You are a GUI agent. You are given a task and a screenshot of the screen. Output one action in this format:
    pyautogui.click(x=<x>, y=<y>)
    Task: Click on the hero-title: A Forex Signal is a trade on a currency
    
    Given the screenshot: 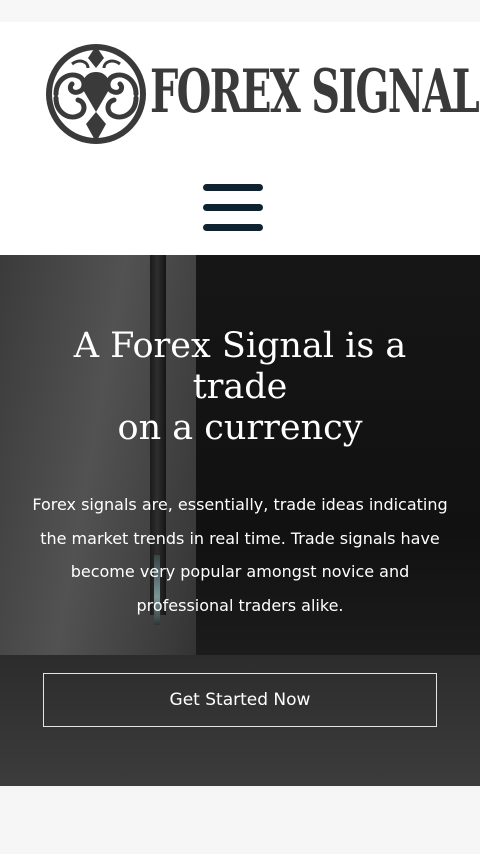 What is the action you would take?
    pyautogui.click(x=240, y=387)
    